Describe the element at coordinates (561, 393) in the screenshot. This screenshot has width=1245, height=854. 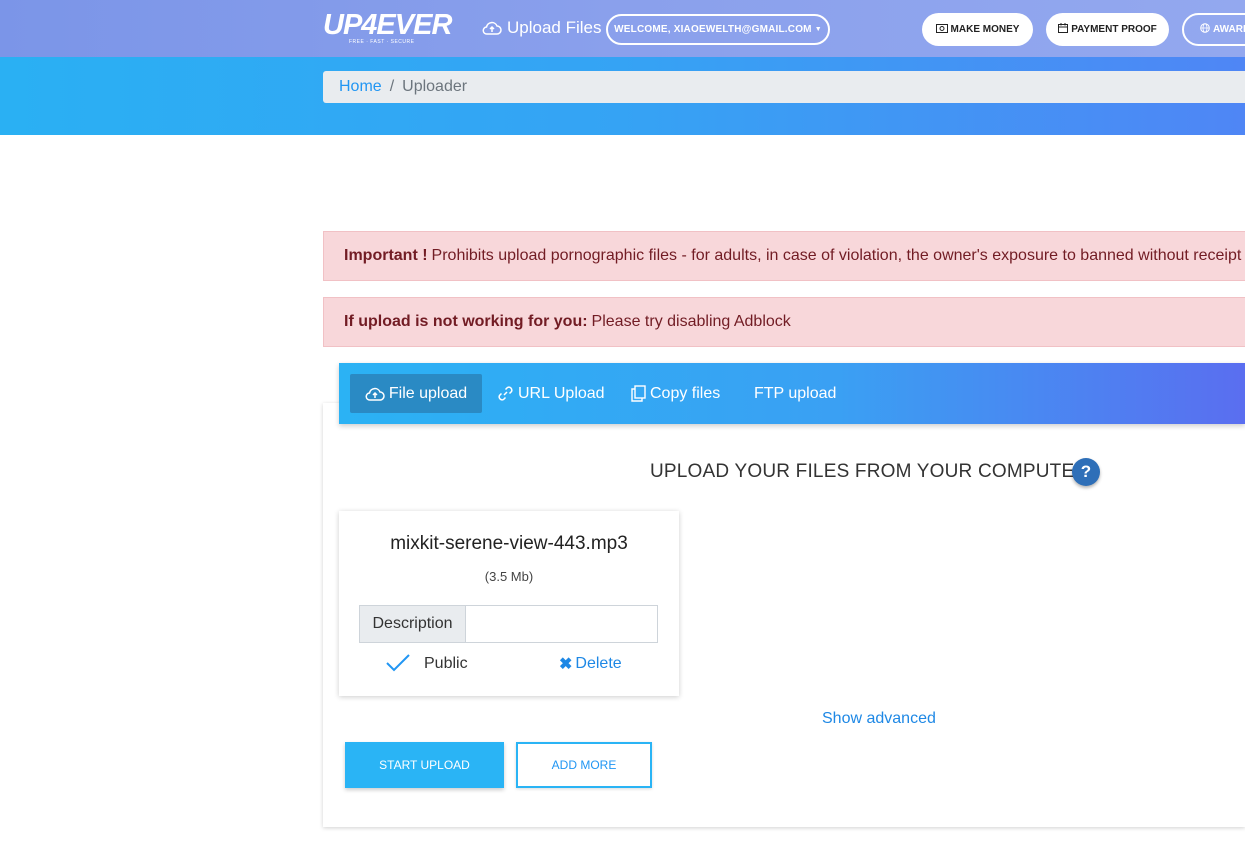
I see `tab-url-upload-label: URL Upload` at that location.